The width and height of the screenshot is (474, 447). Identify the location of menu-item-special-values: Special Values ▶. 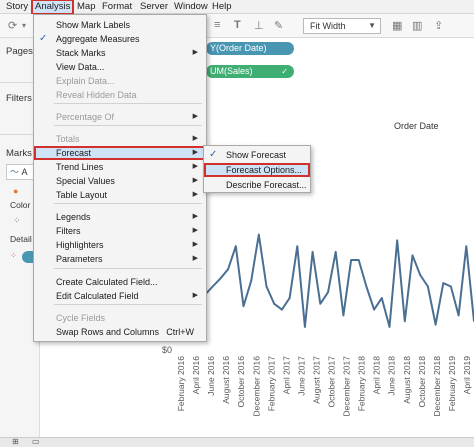
(120, 181).